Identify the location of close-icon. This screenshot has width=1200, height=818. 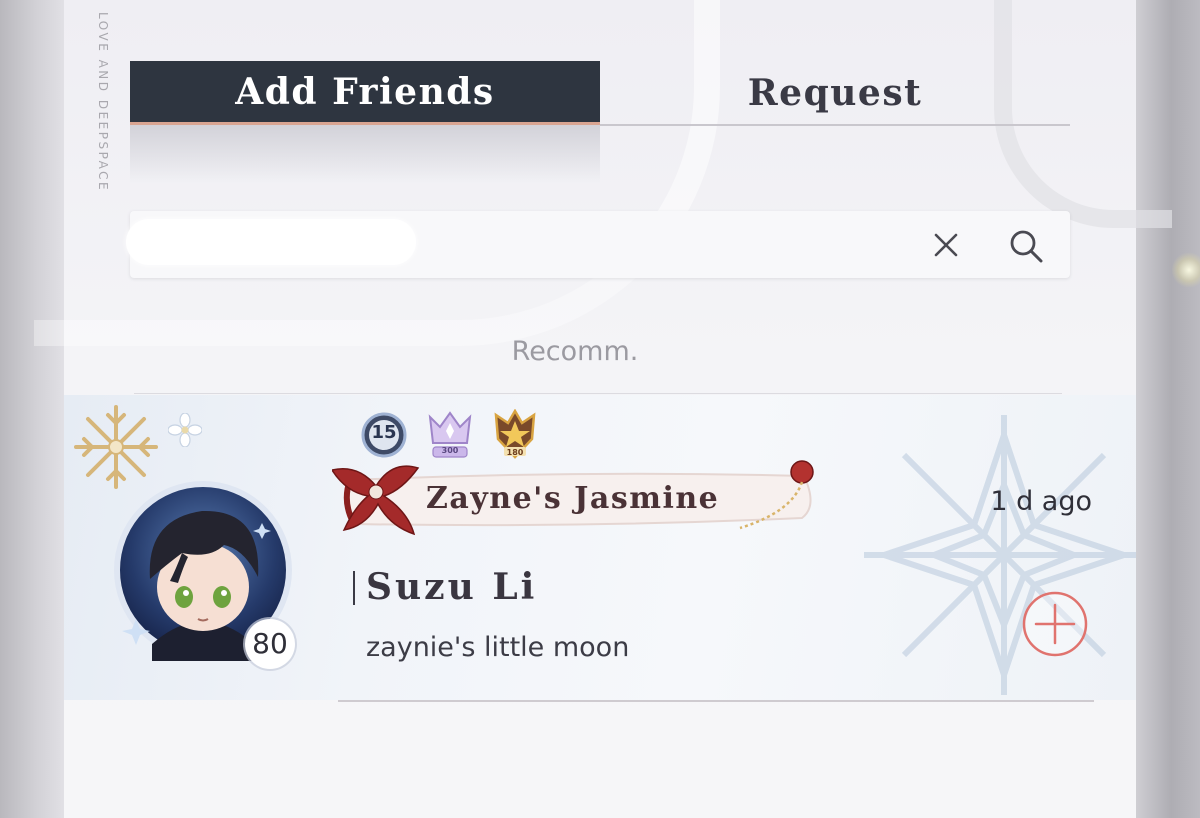
(946, 245).